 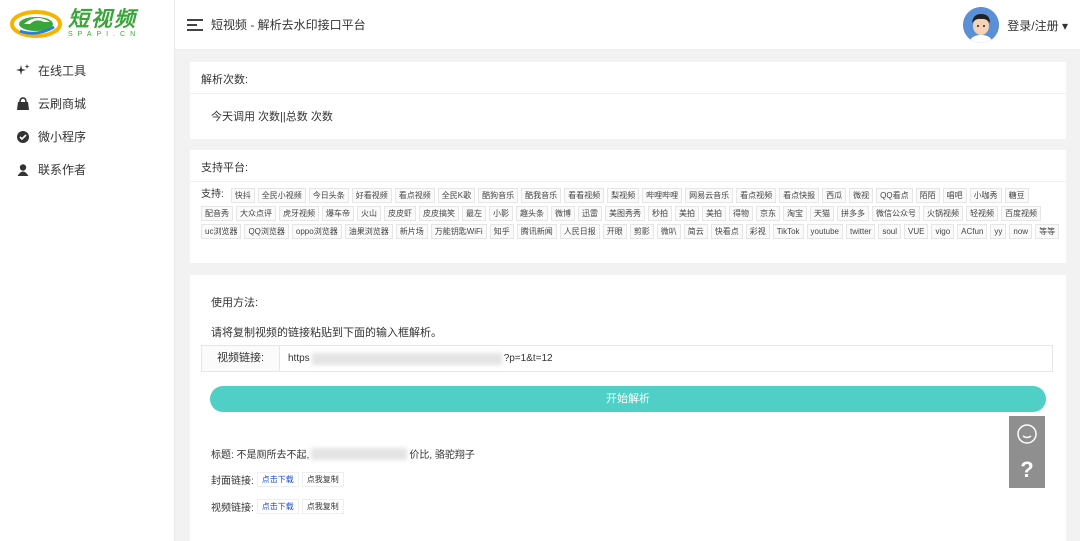 I want to click on platform-chip: 简云, so click(x=695, y=231).